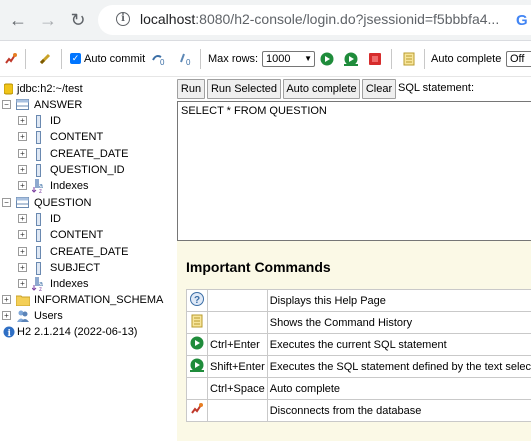 This screenshot has width=531, height=441. Describe the element at coordinates (85, 89) in the screenshot. I see `tree-connection: jdbc:h2:~/test` at that location.